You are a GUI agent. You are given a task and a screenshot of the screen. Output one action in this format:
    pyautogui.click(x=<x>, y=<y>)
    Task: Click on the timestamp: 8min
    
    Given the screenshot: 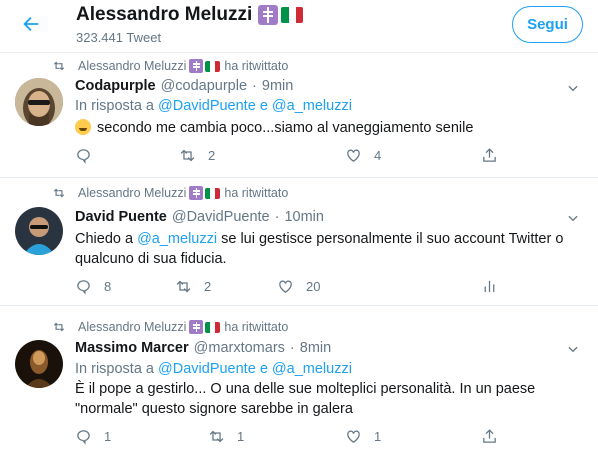 What is the action you would take?
    pyautogui.click(x=315, y=348)
    